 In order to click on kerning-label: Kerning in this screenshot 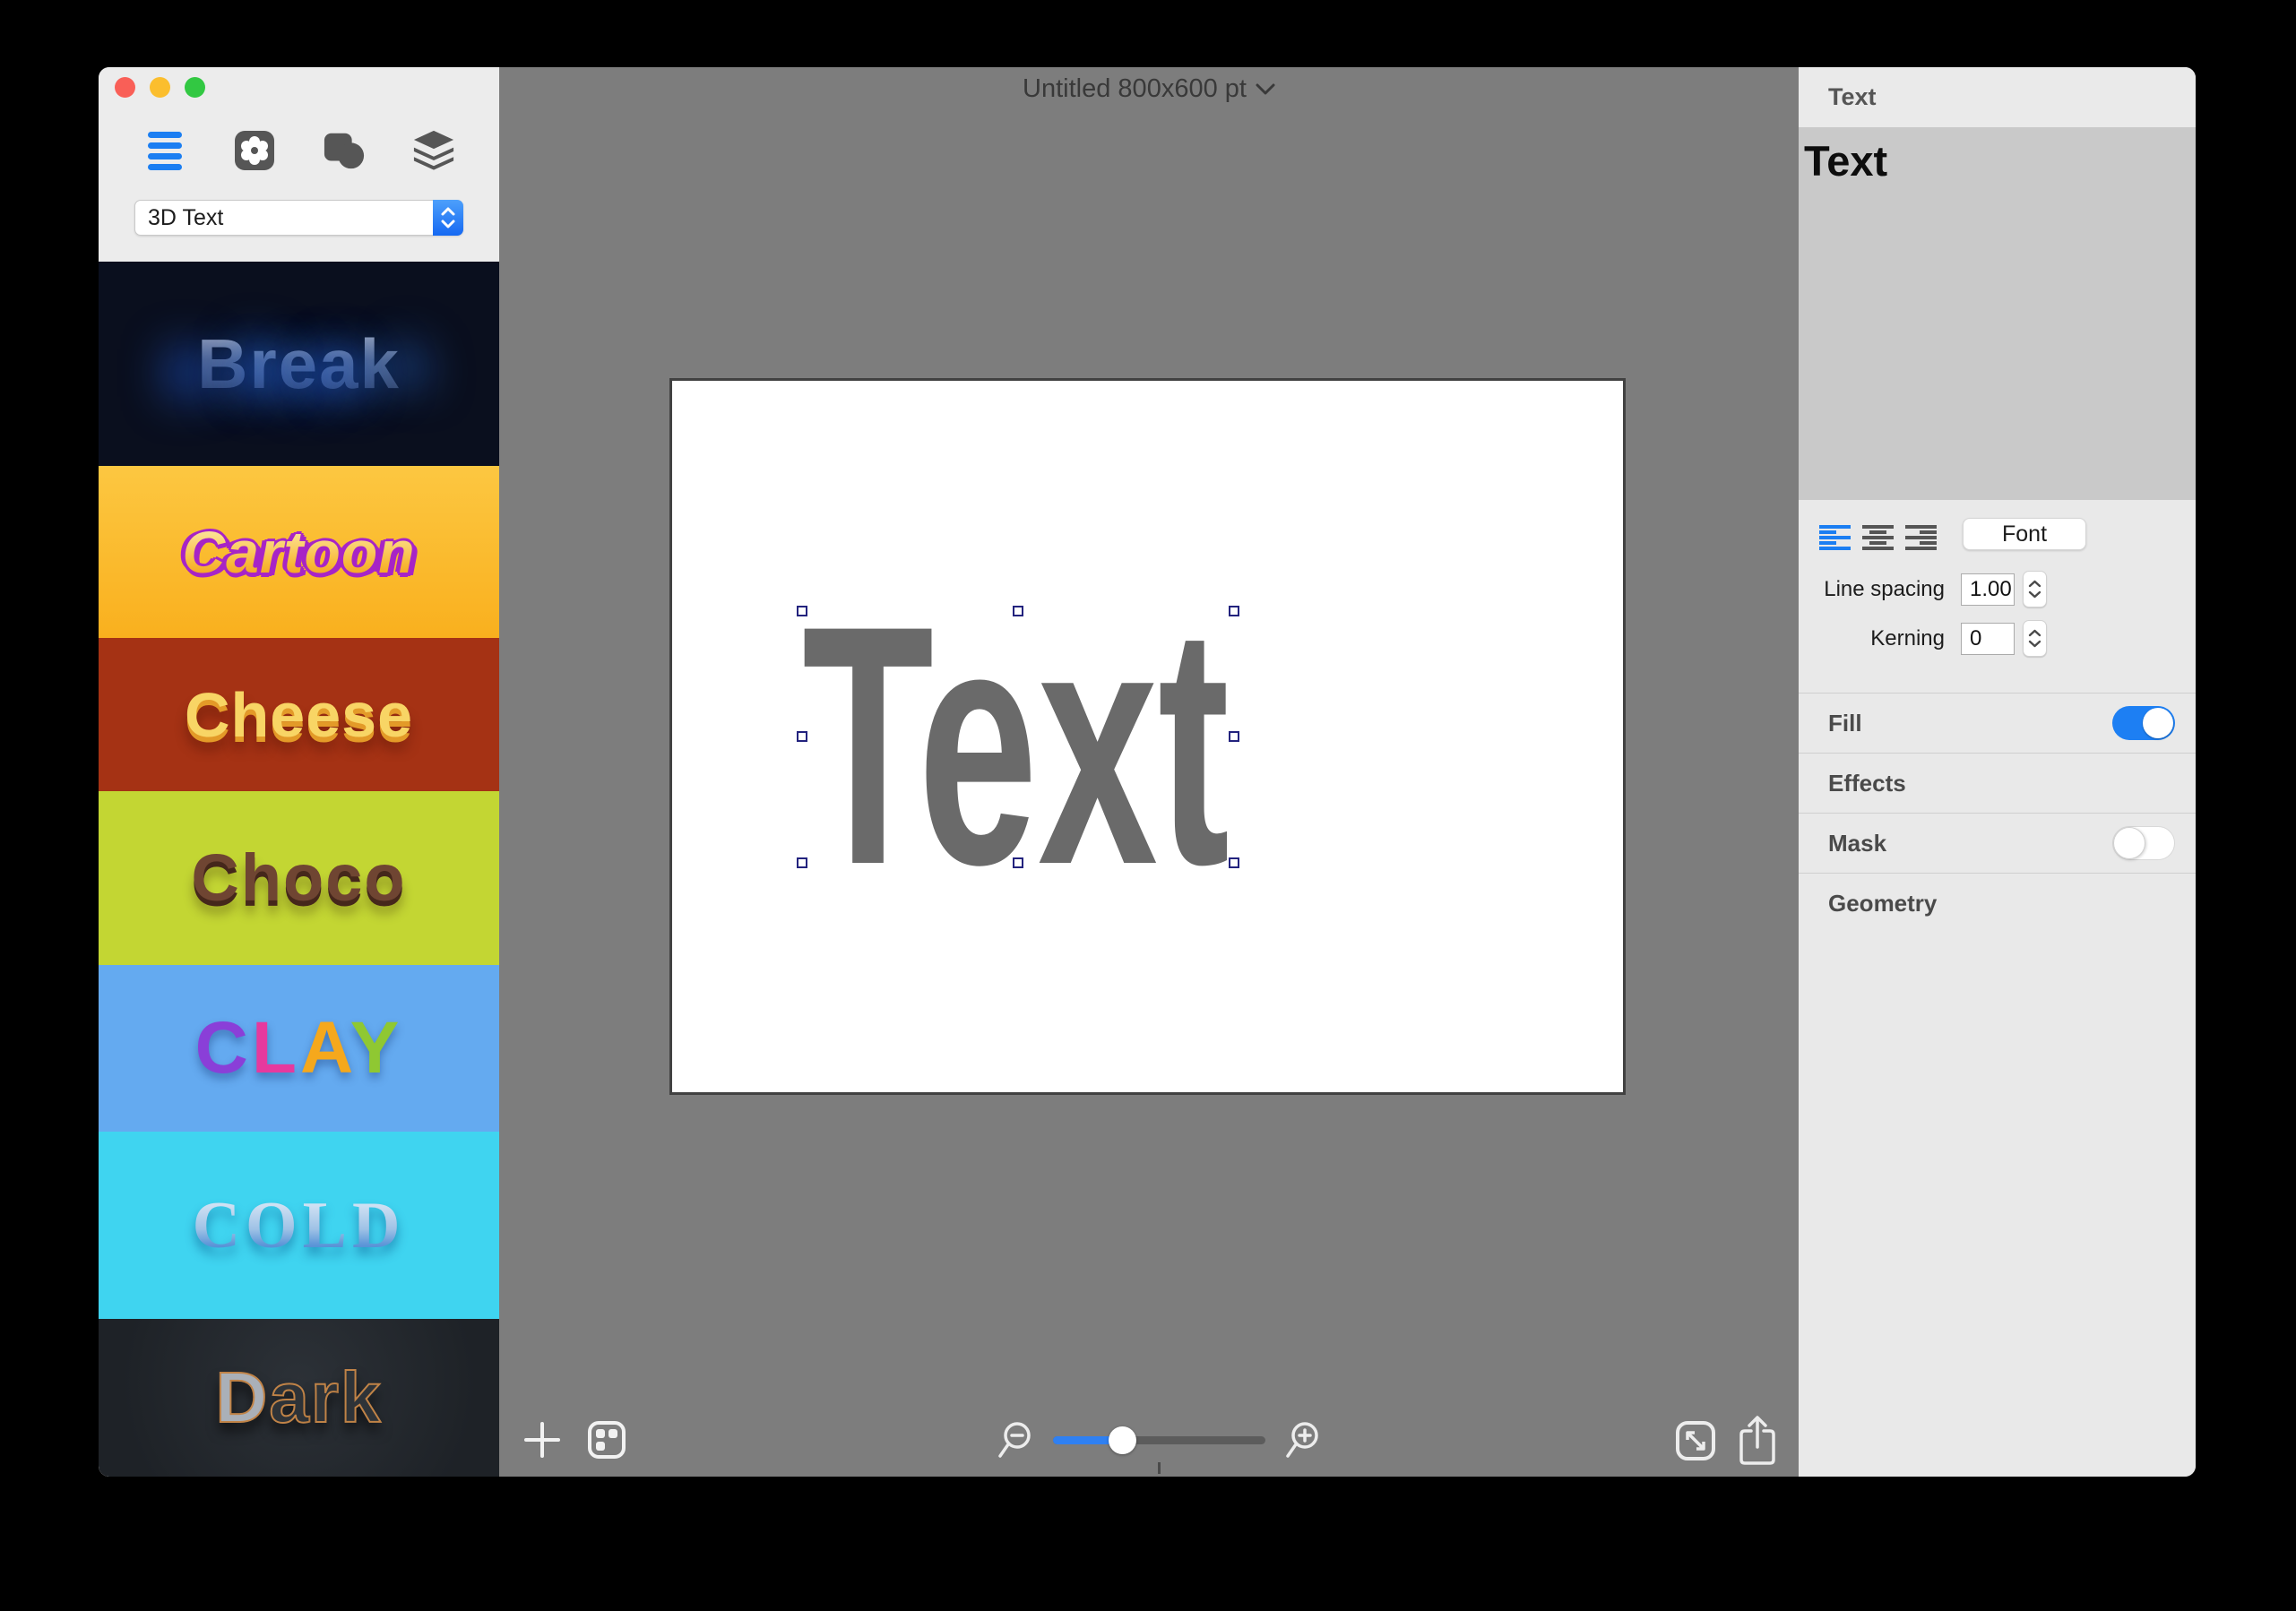, I will do `click(1907, 637)`.